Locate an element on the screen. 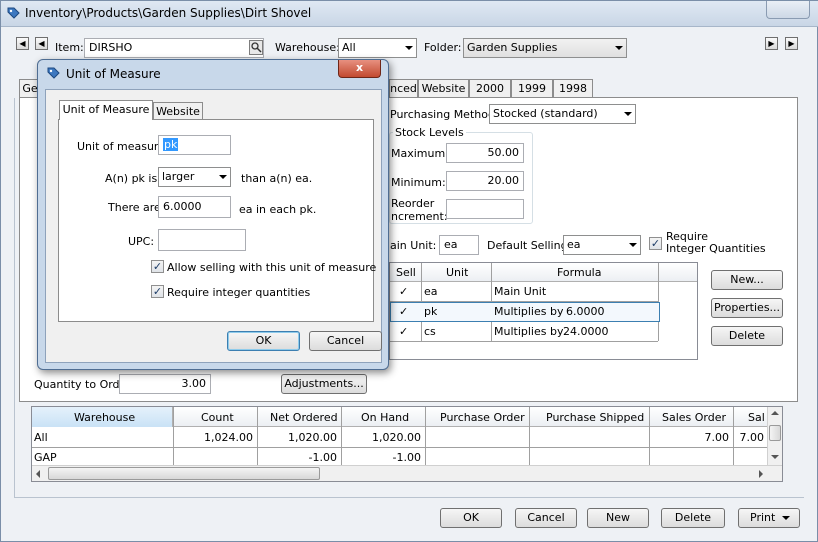 Image resolution: width=818 pixels, height=542 pixels. factor-cell: 24.0000 is located at coordinates (586, 331).